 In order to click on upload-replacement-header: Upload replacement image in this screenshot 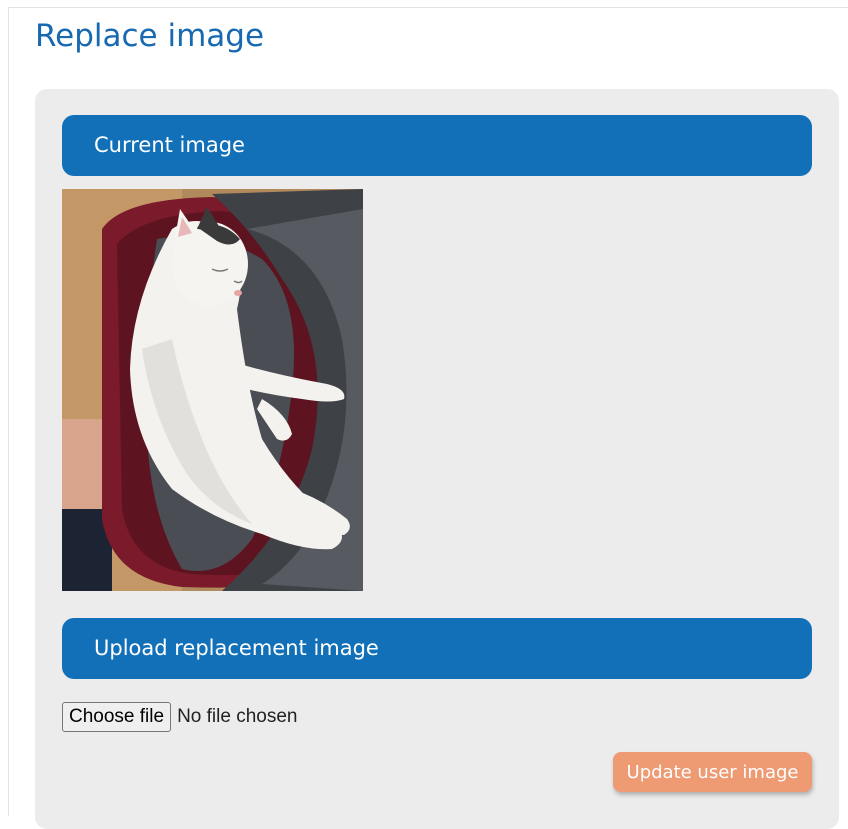, I will do `click(437, 648)`.